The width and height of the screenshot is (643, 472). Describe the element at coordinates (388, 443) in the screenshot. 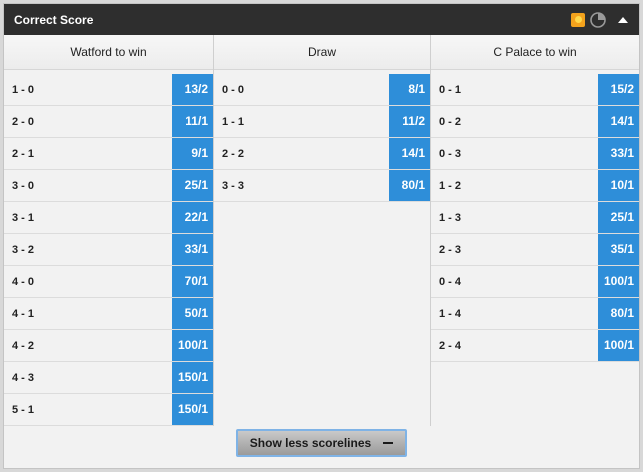

I see `minus-icon` at that location.